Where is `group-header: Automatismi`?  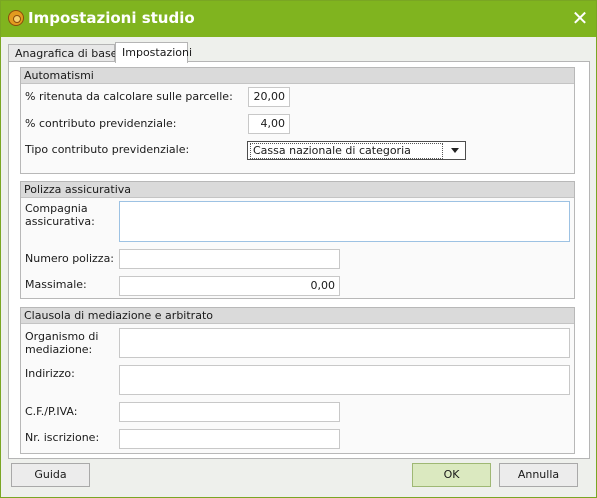 group-header: Automatismi is located at coordinates (297, 76).